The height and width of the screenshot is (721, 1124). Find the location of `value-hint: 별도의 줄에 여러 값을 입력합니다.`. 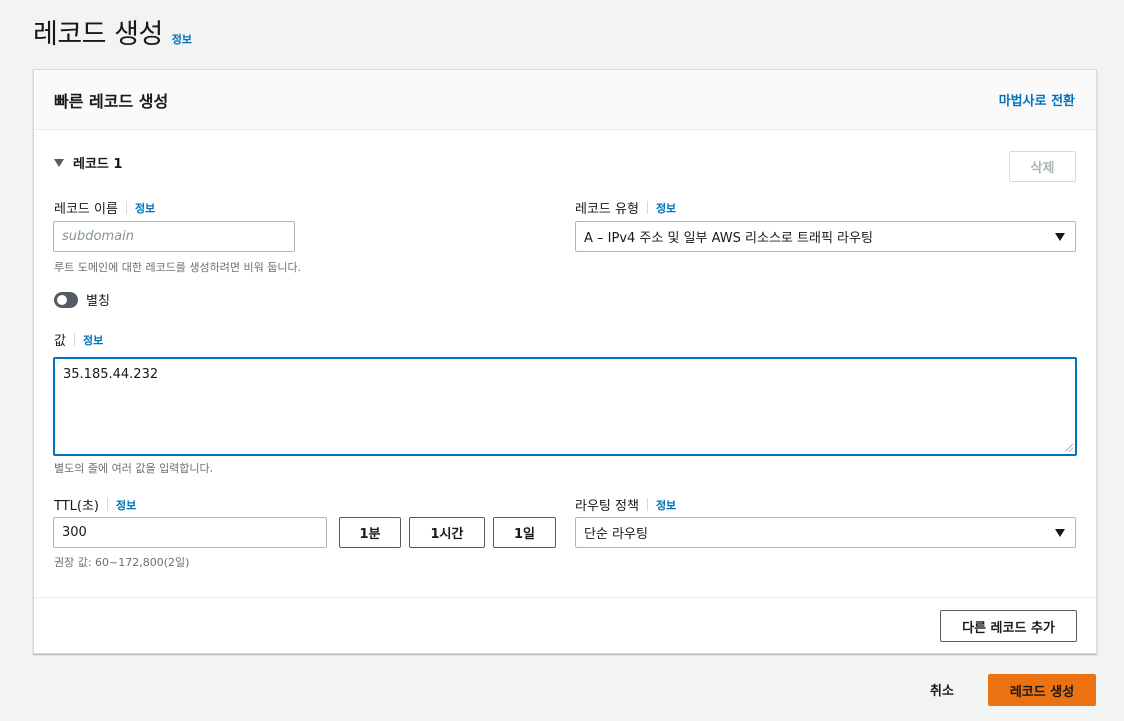

value-hint: 별도의 줄에 여러 값을 입력합니다. is located at coordinates (134, 468).